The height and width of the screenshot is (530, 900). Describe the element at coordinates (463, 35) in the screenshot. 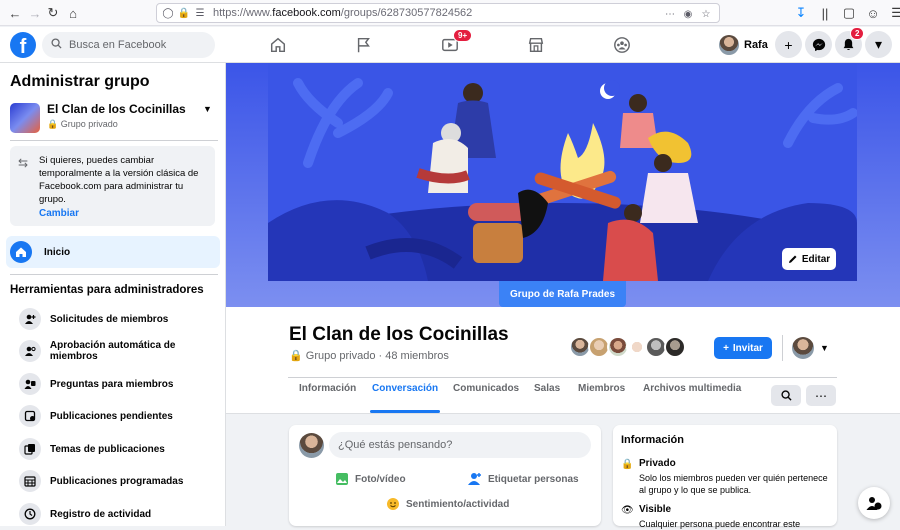

I see `watch-badge: 9+` at that location.